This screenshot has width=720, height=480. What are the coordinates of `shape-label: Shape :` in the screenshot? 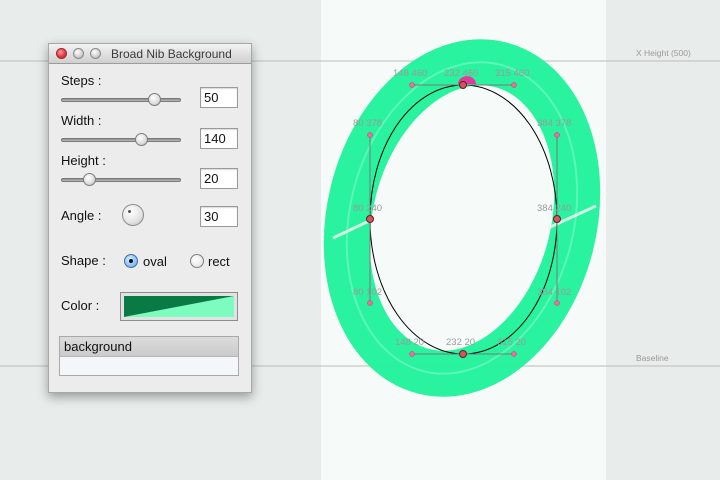 It's located at (83, 260).